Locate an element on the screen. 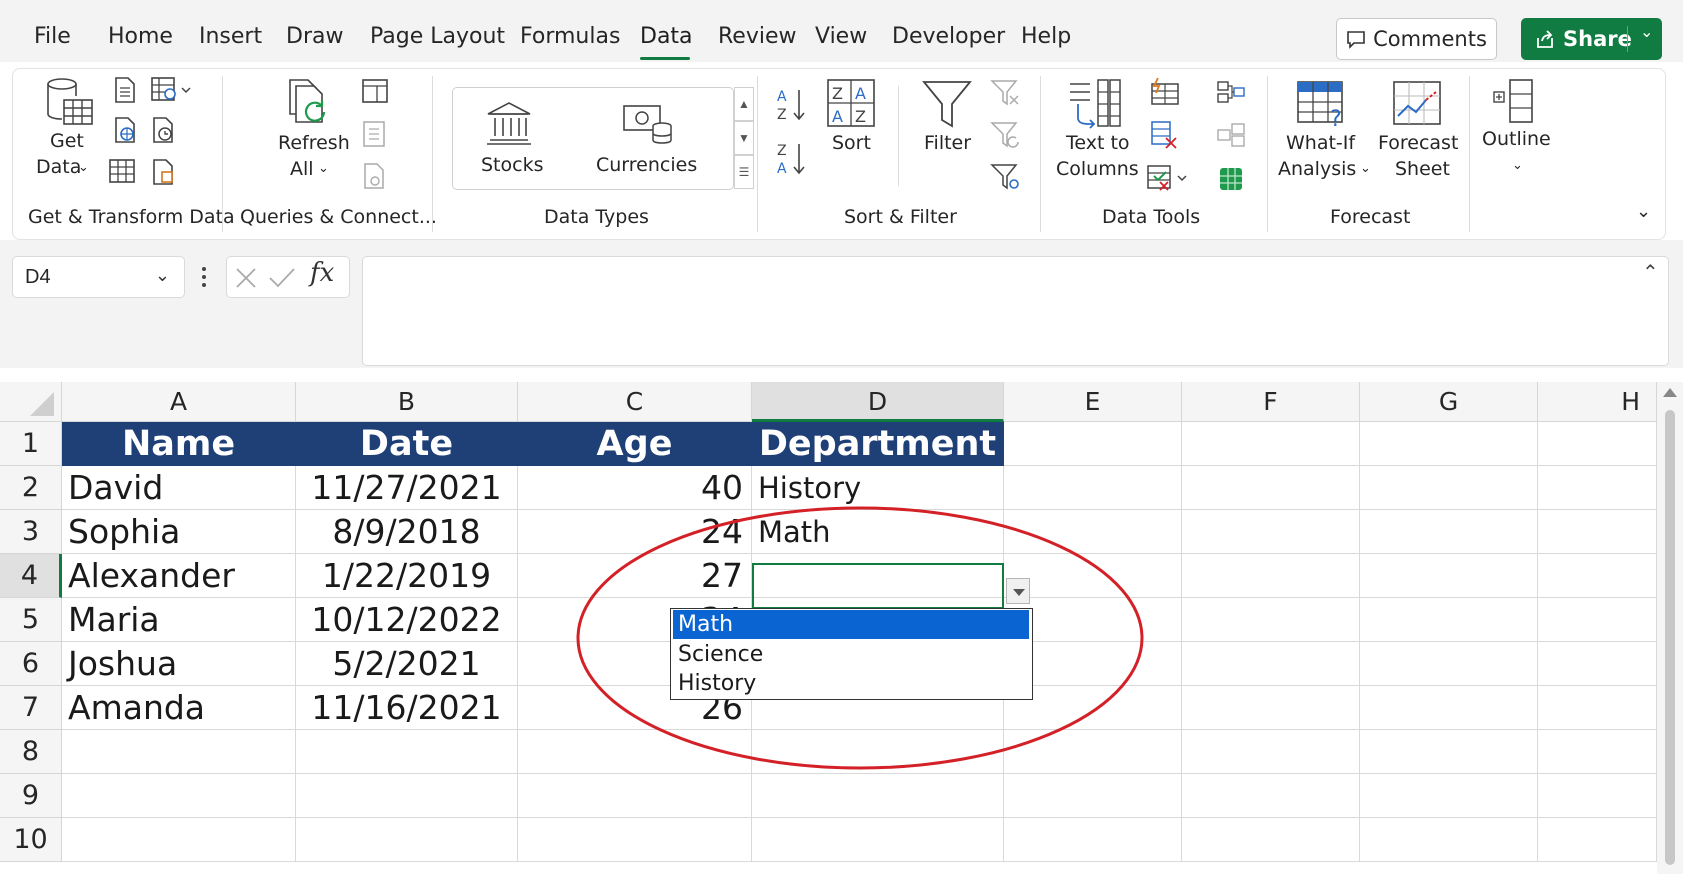 The image size is (1683, 874). gallery-up-icon: ▲ is located at coordinates (744, 104).